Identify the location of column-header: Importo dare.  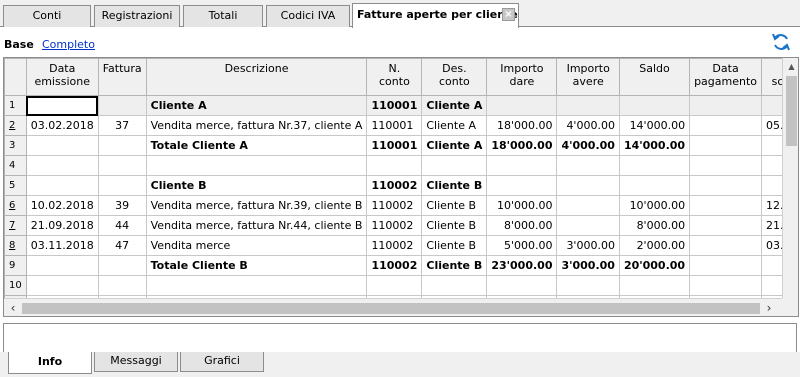
(522, 77).